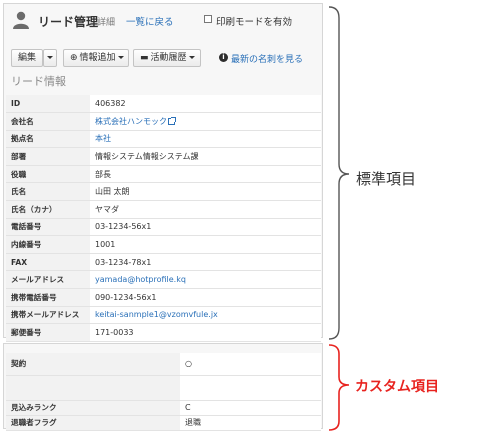 Image resolution: width=477 pixels, height=435 pixels. Describe the element at coordinates (93, 364) in the screenshot. I see `field-label: 契約` at that location.